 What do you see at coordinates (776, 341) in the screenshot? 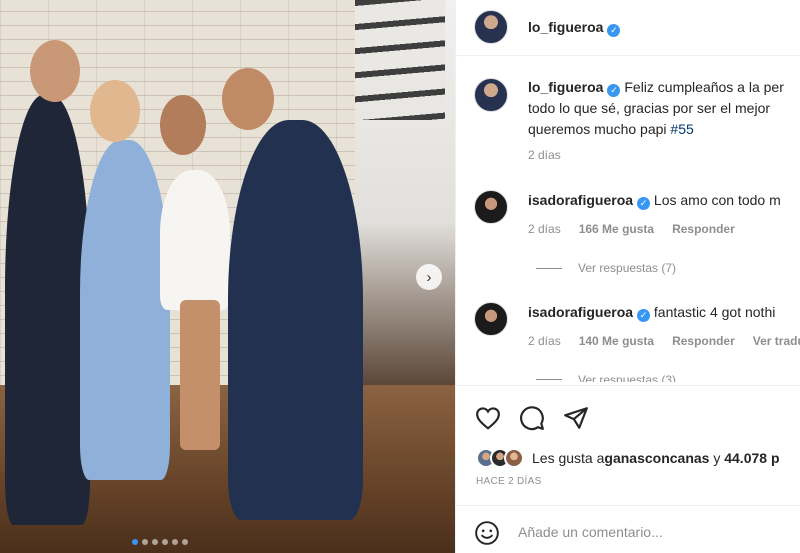
I see `translate-button: Ver tradu` at bounding box center [776, 341].